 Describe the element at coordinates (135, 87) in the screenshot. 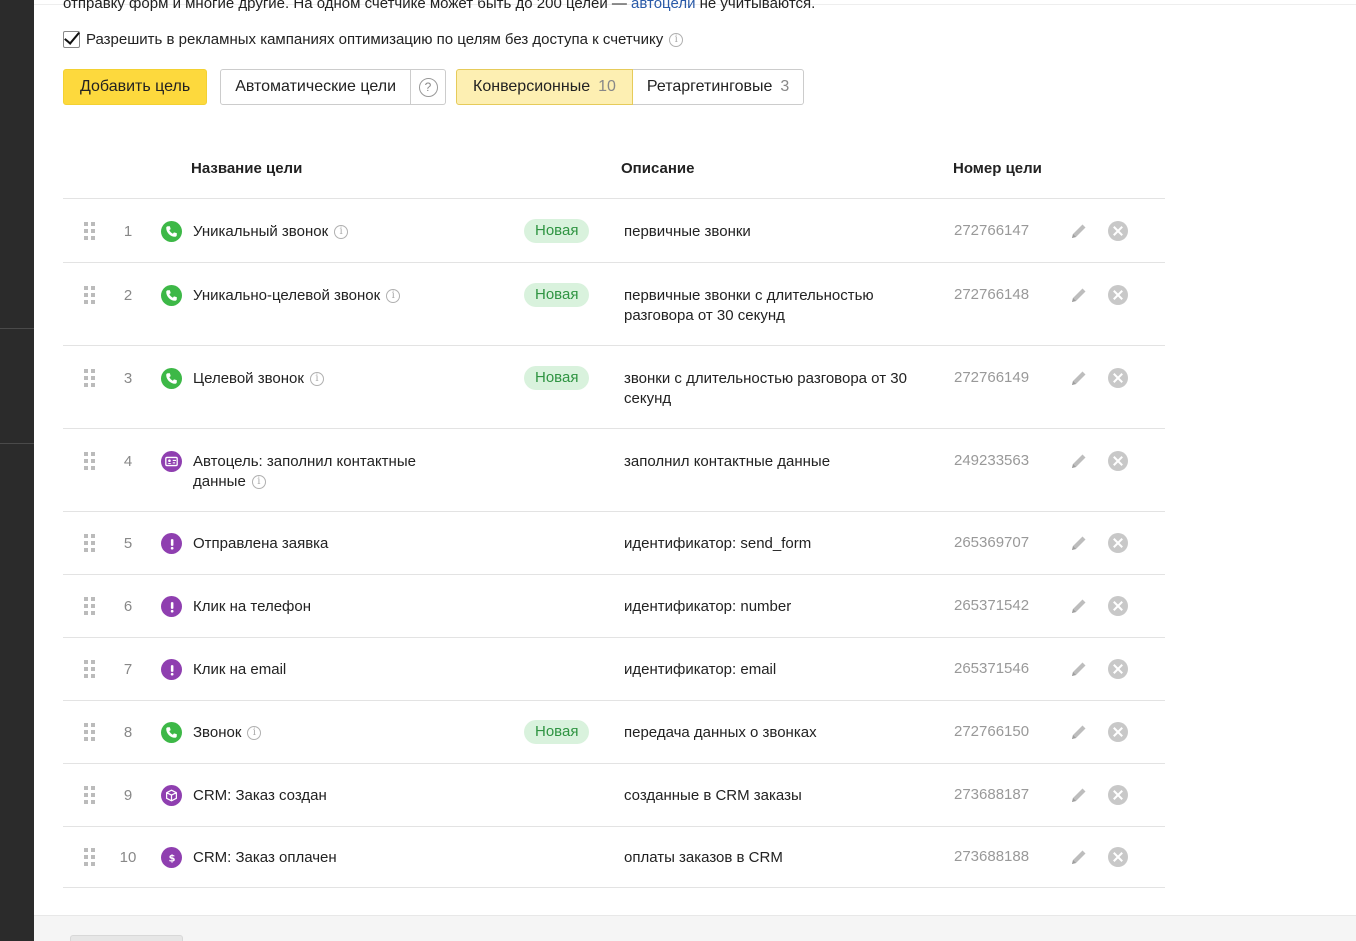

I see `add-goal-button: Добавить цель` at that location.